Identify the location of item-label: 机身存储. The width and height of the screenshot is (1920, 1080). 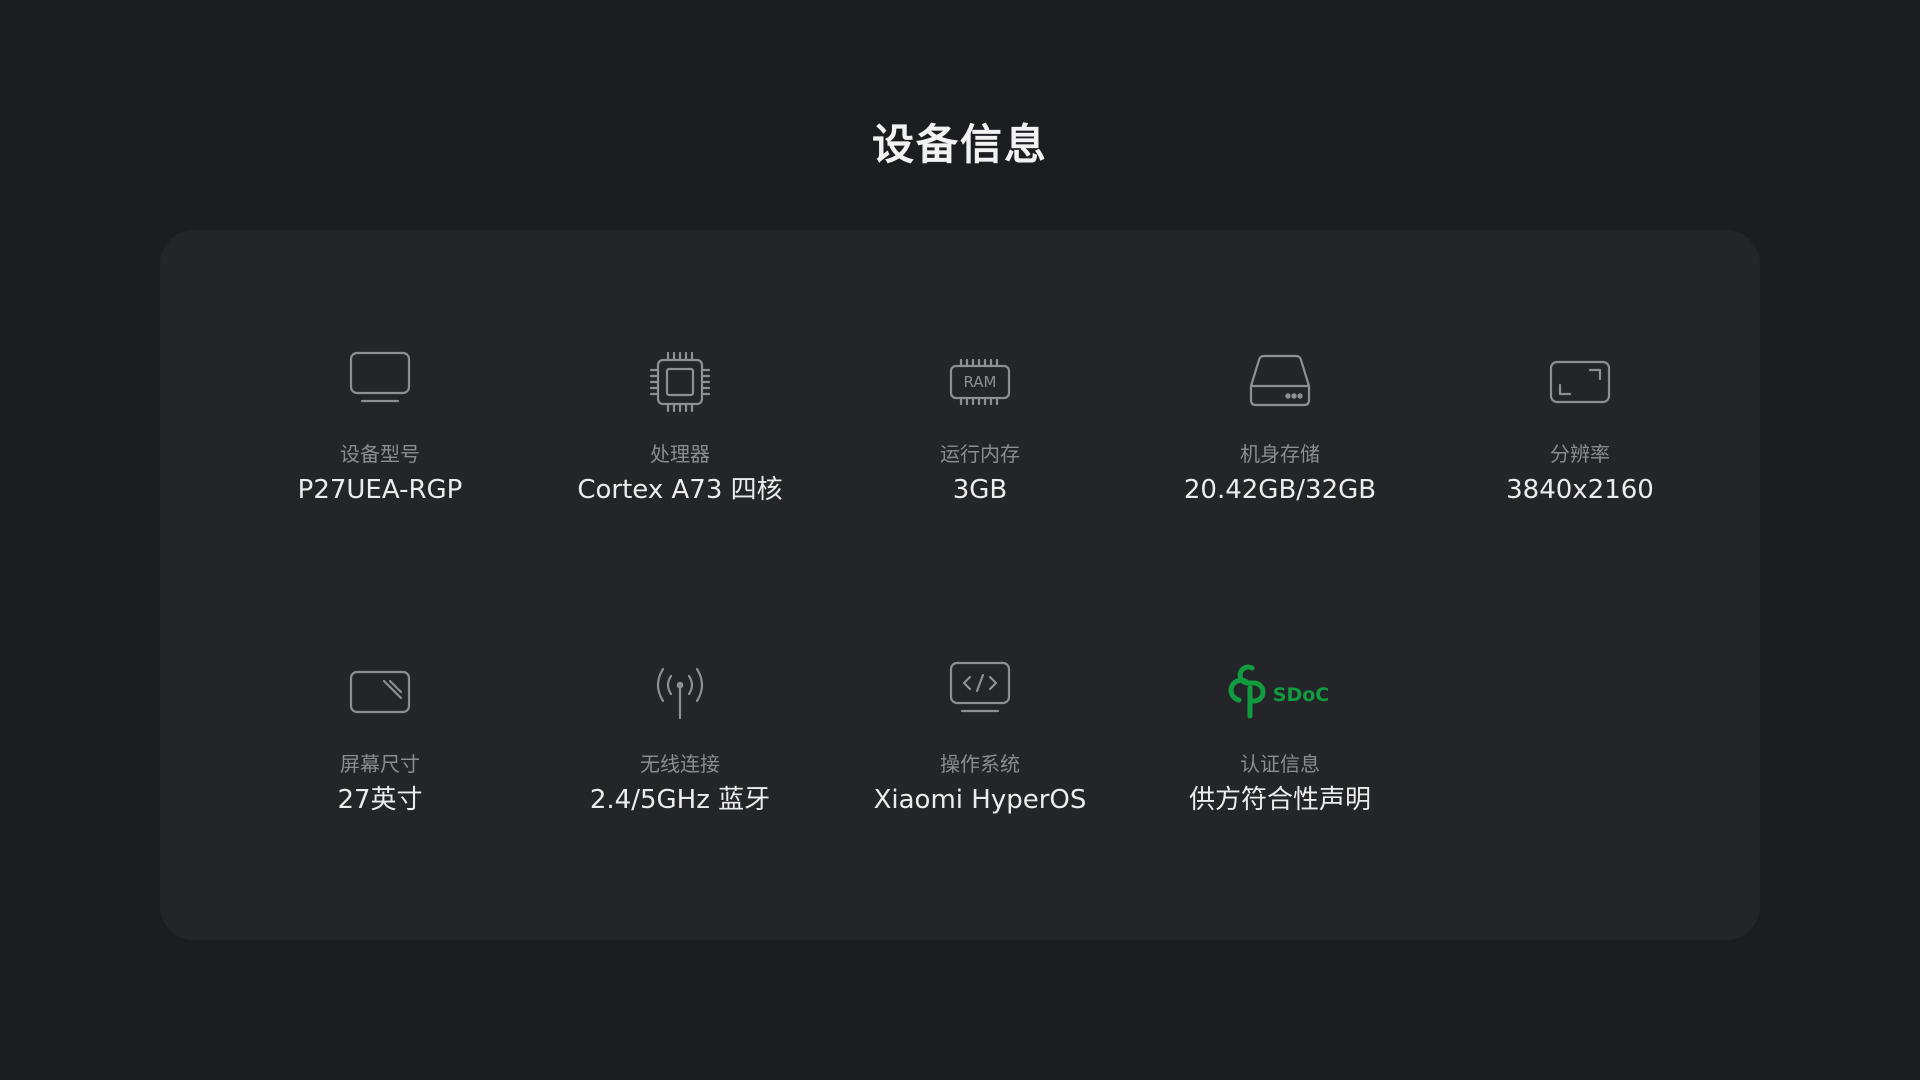
(1280, 454).